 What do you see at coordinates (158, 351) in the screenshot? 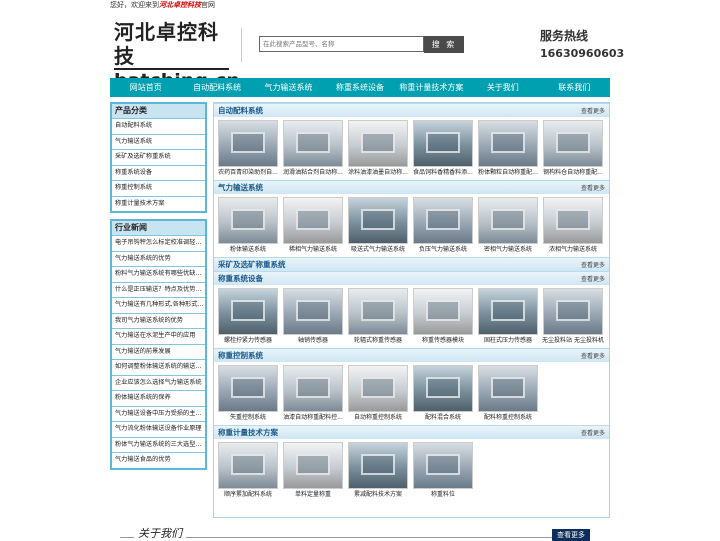
I see `news-item: 气力输送的前景发展` at bounding box center [158, 351].